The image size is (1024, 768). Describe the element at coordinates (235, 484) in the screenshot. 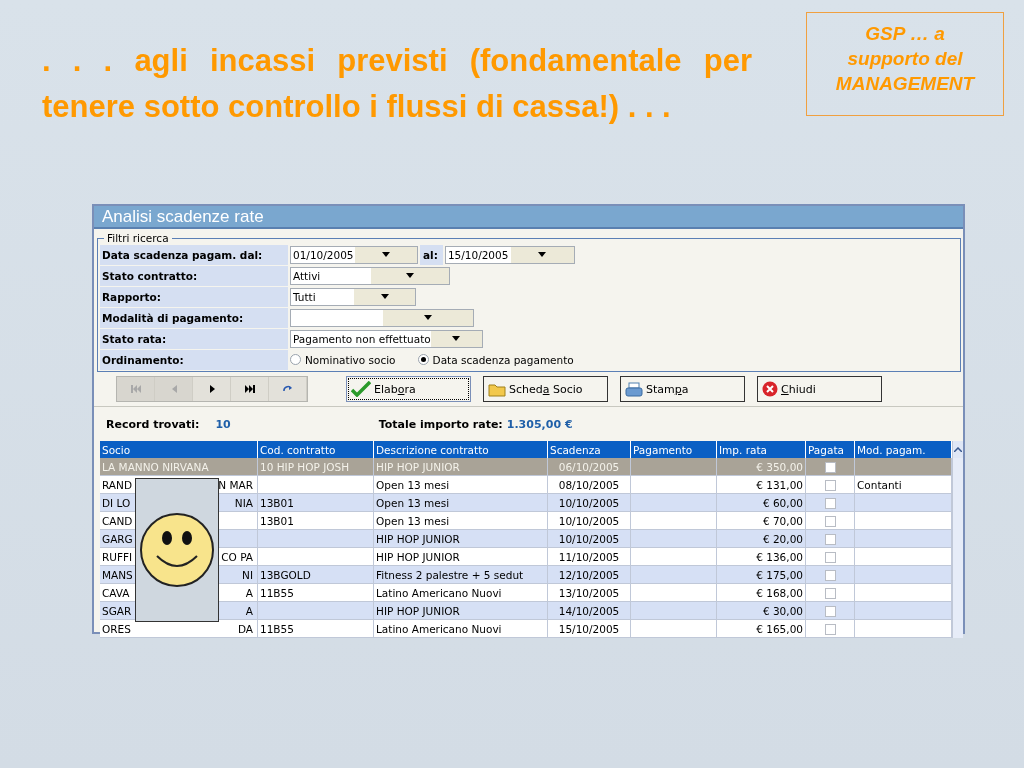

I see `member-name: N MAR` at that location.